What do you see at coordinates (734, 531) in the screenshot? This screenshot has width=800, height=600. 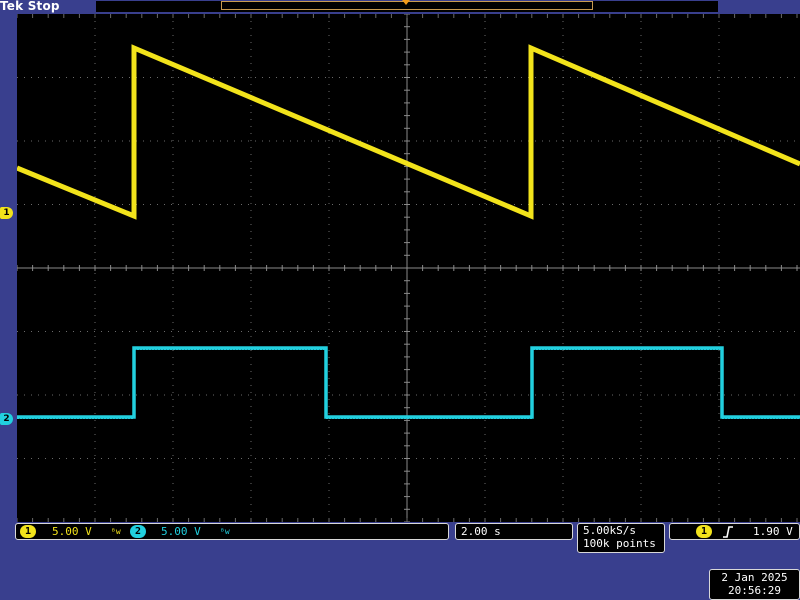 I see `trigger-readout: 1 1.90 V` at bounding box center [734, 531].